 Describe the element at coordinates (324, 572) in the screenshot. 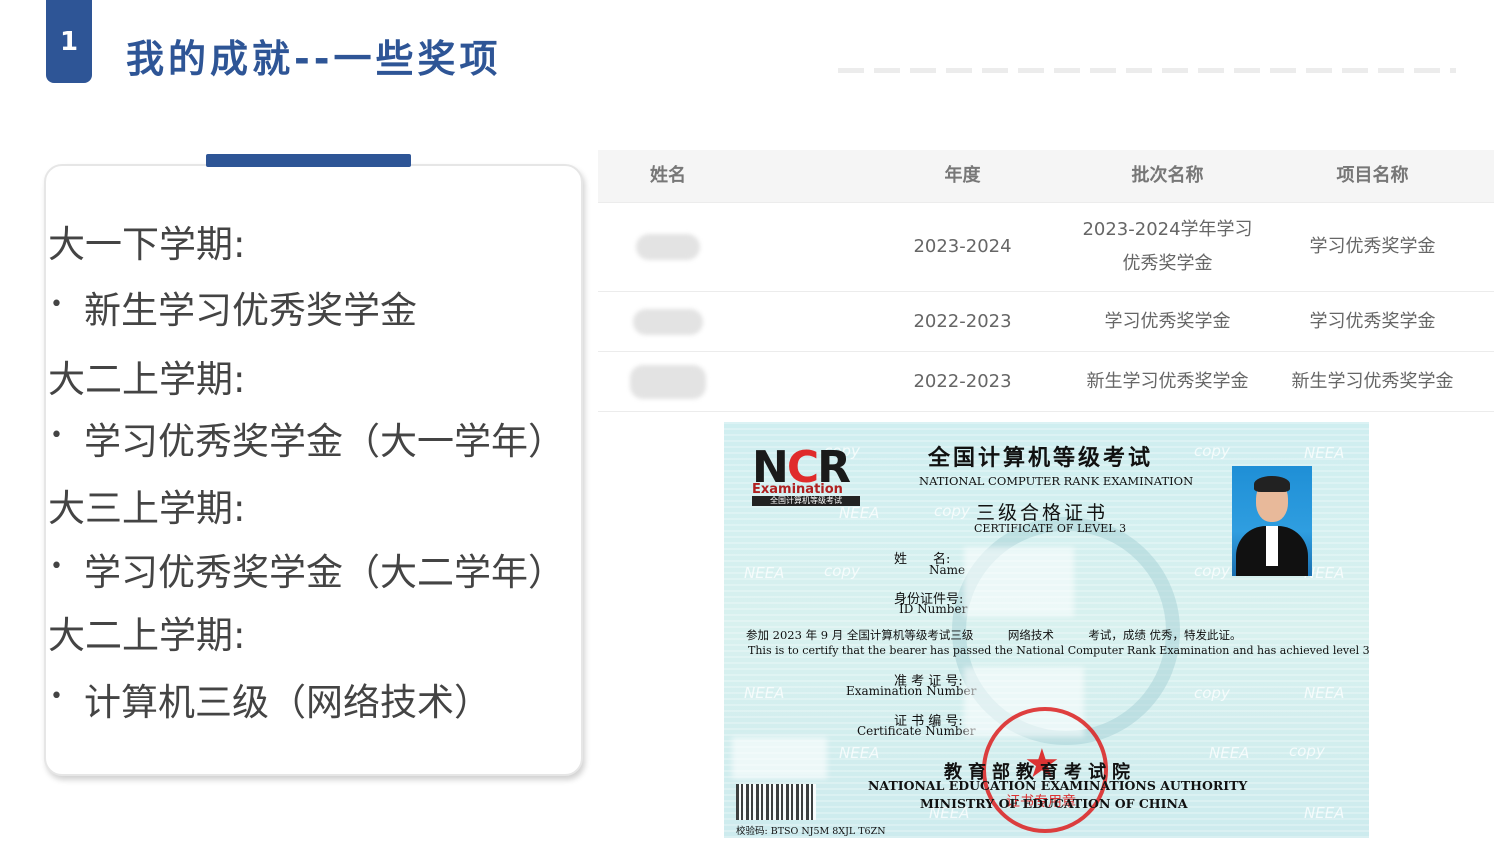

I see `award-item: 学习优秀奖学金（大二学年）` at that location.